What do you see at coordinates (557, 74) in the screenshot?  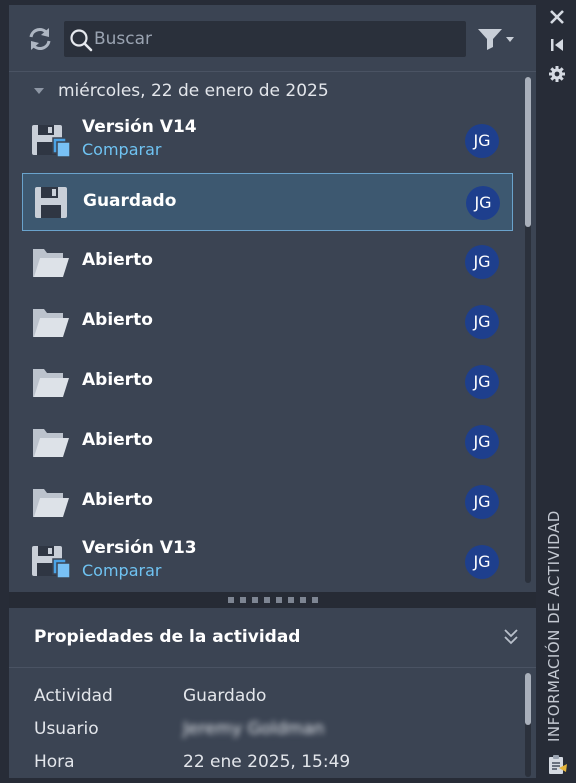 I see `settings-gear-icon` at bounding box center [557, 74].